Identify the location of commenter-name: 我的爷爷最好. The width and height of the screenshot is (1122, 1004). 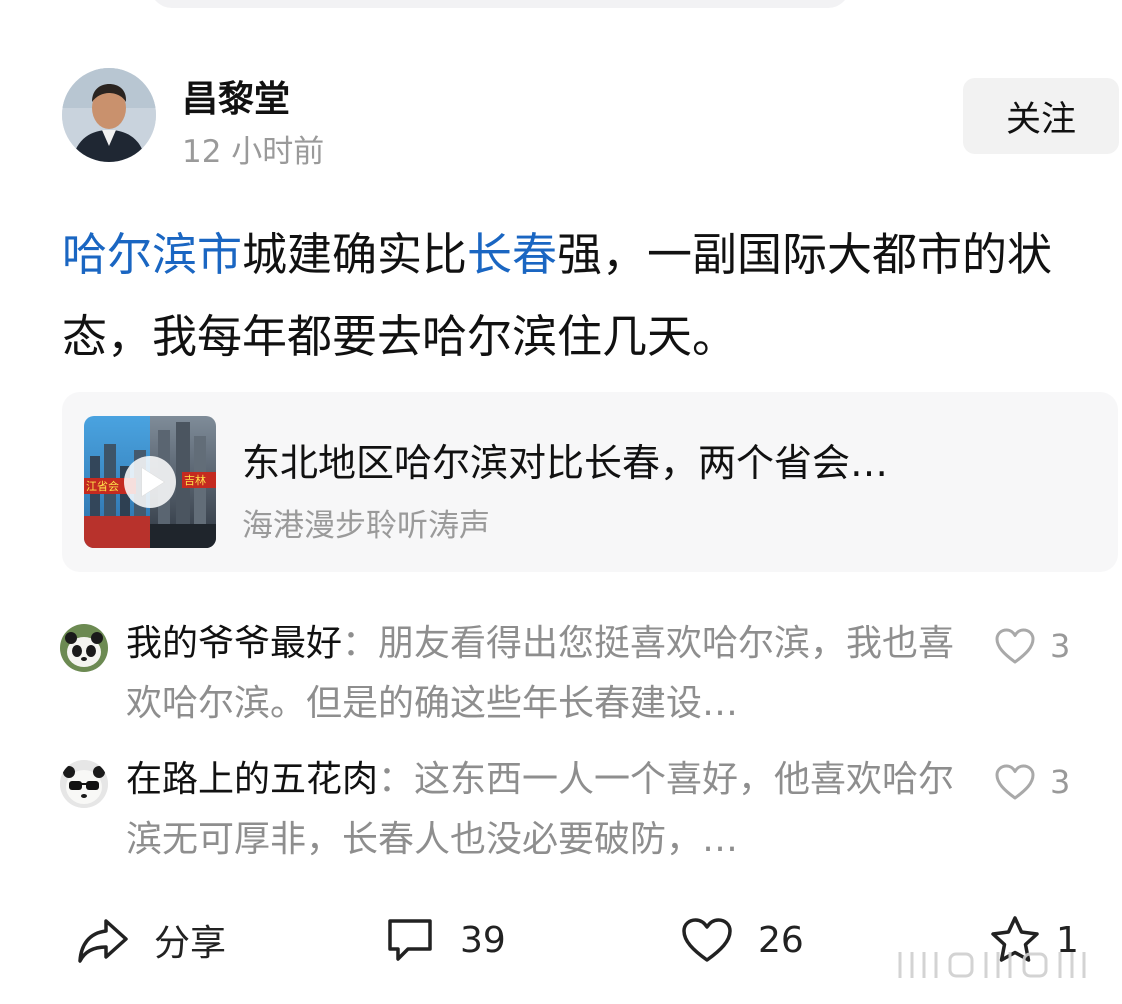
(234, 643).